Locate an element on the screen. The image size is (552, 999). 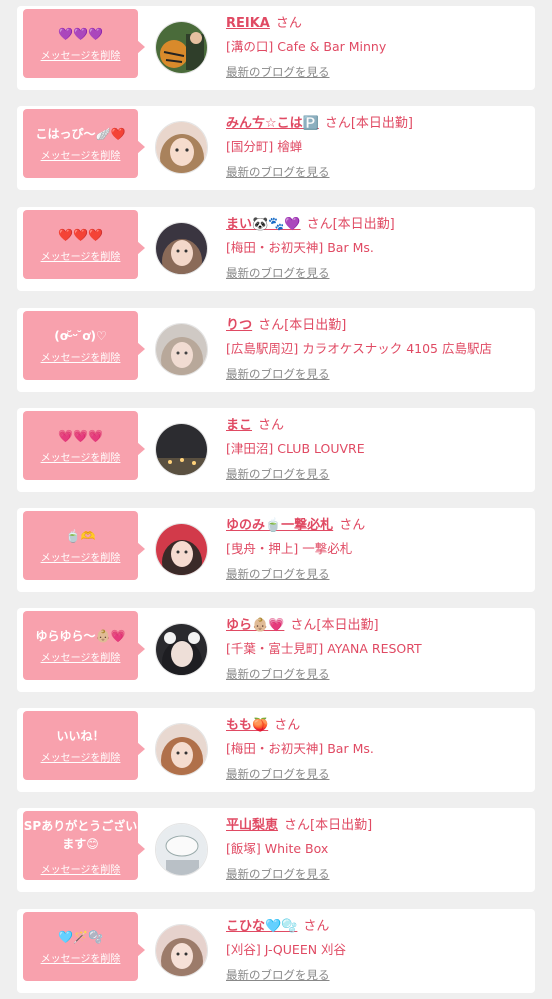
shop-place: [国分町] 檜蝉 is located at coordinates (264, 146).